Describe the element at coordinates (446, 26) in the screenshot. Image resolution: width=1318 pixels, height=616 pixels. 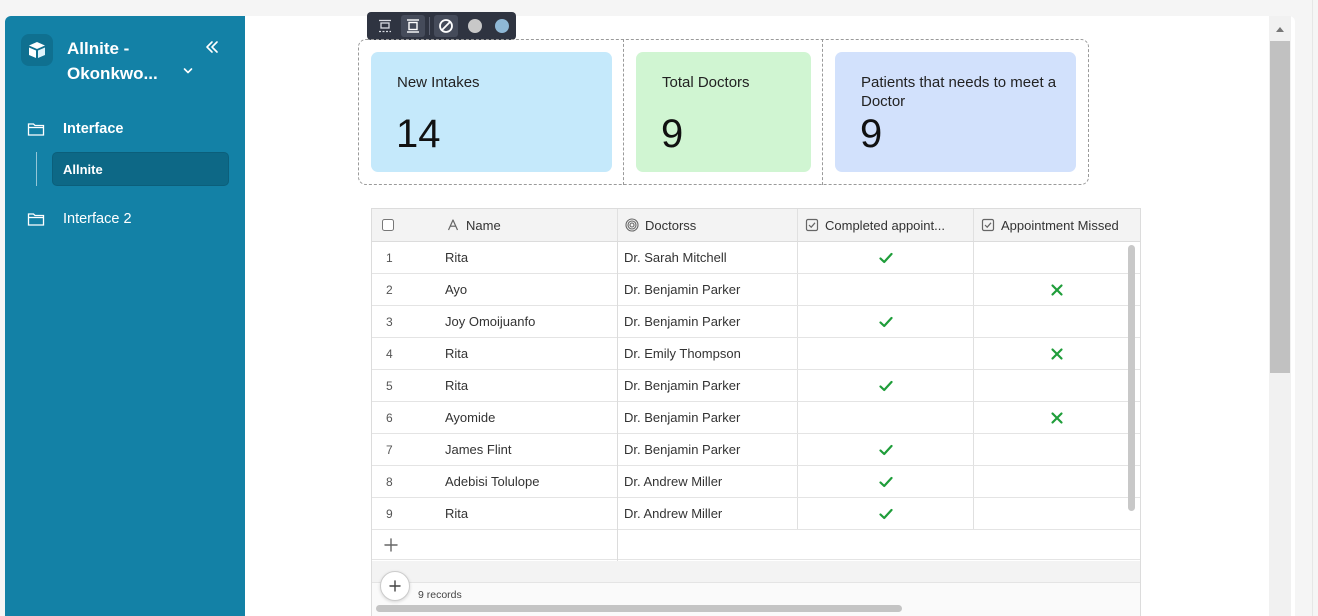
I see `no-background-icon` at that location.